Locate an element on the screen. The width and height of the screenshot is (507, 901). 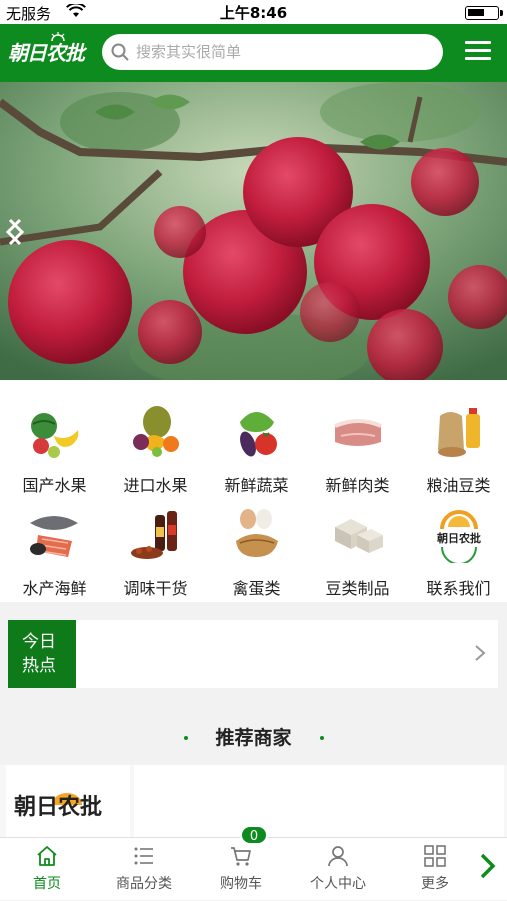
seasoning-icon is located at coordinates (154, 535).